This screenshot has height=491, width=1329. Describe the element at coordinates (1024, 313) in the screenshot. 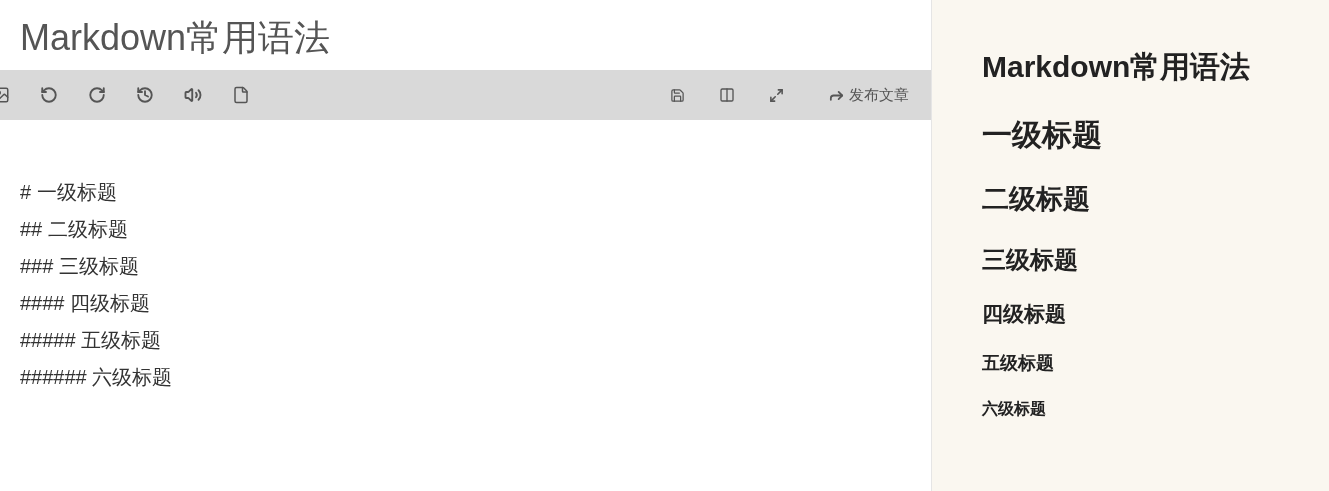

I see `preview-heading: 四级标题` at that location.